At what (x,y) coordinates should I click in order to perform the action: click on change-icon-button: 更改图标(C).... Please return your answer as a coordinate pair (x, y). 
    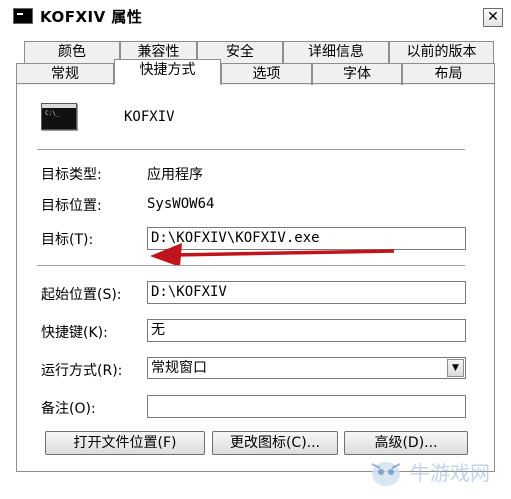
    Looking at the image, I should click on (275, 443).